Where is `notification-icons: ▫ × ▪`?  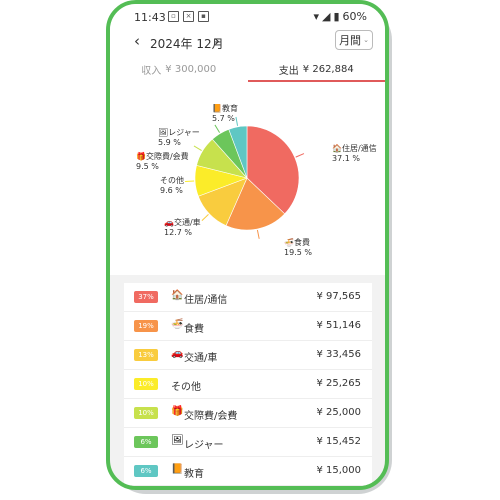
notification-icons: ▫ × ▪ is located at coordinates (188, 16).